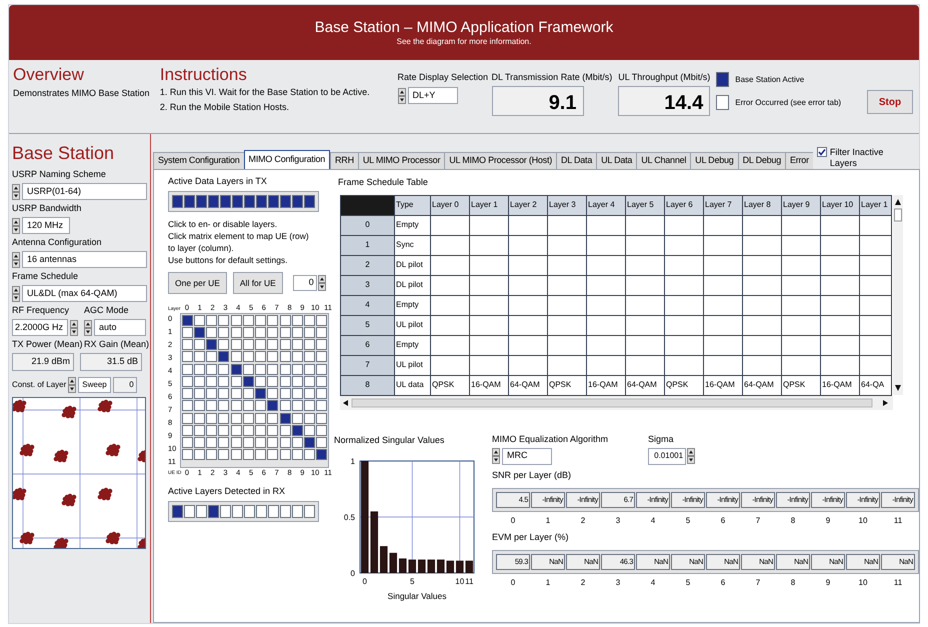 The image size is (928, 627). I want to click on tab: UL Data, so click(616, 160).